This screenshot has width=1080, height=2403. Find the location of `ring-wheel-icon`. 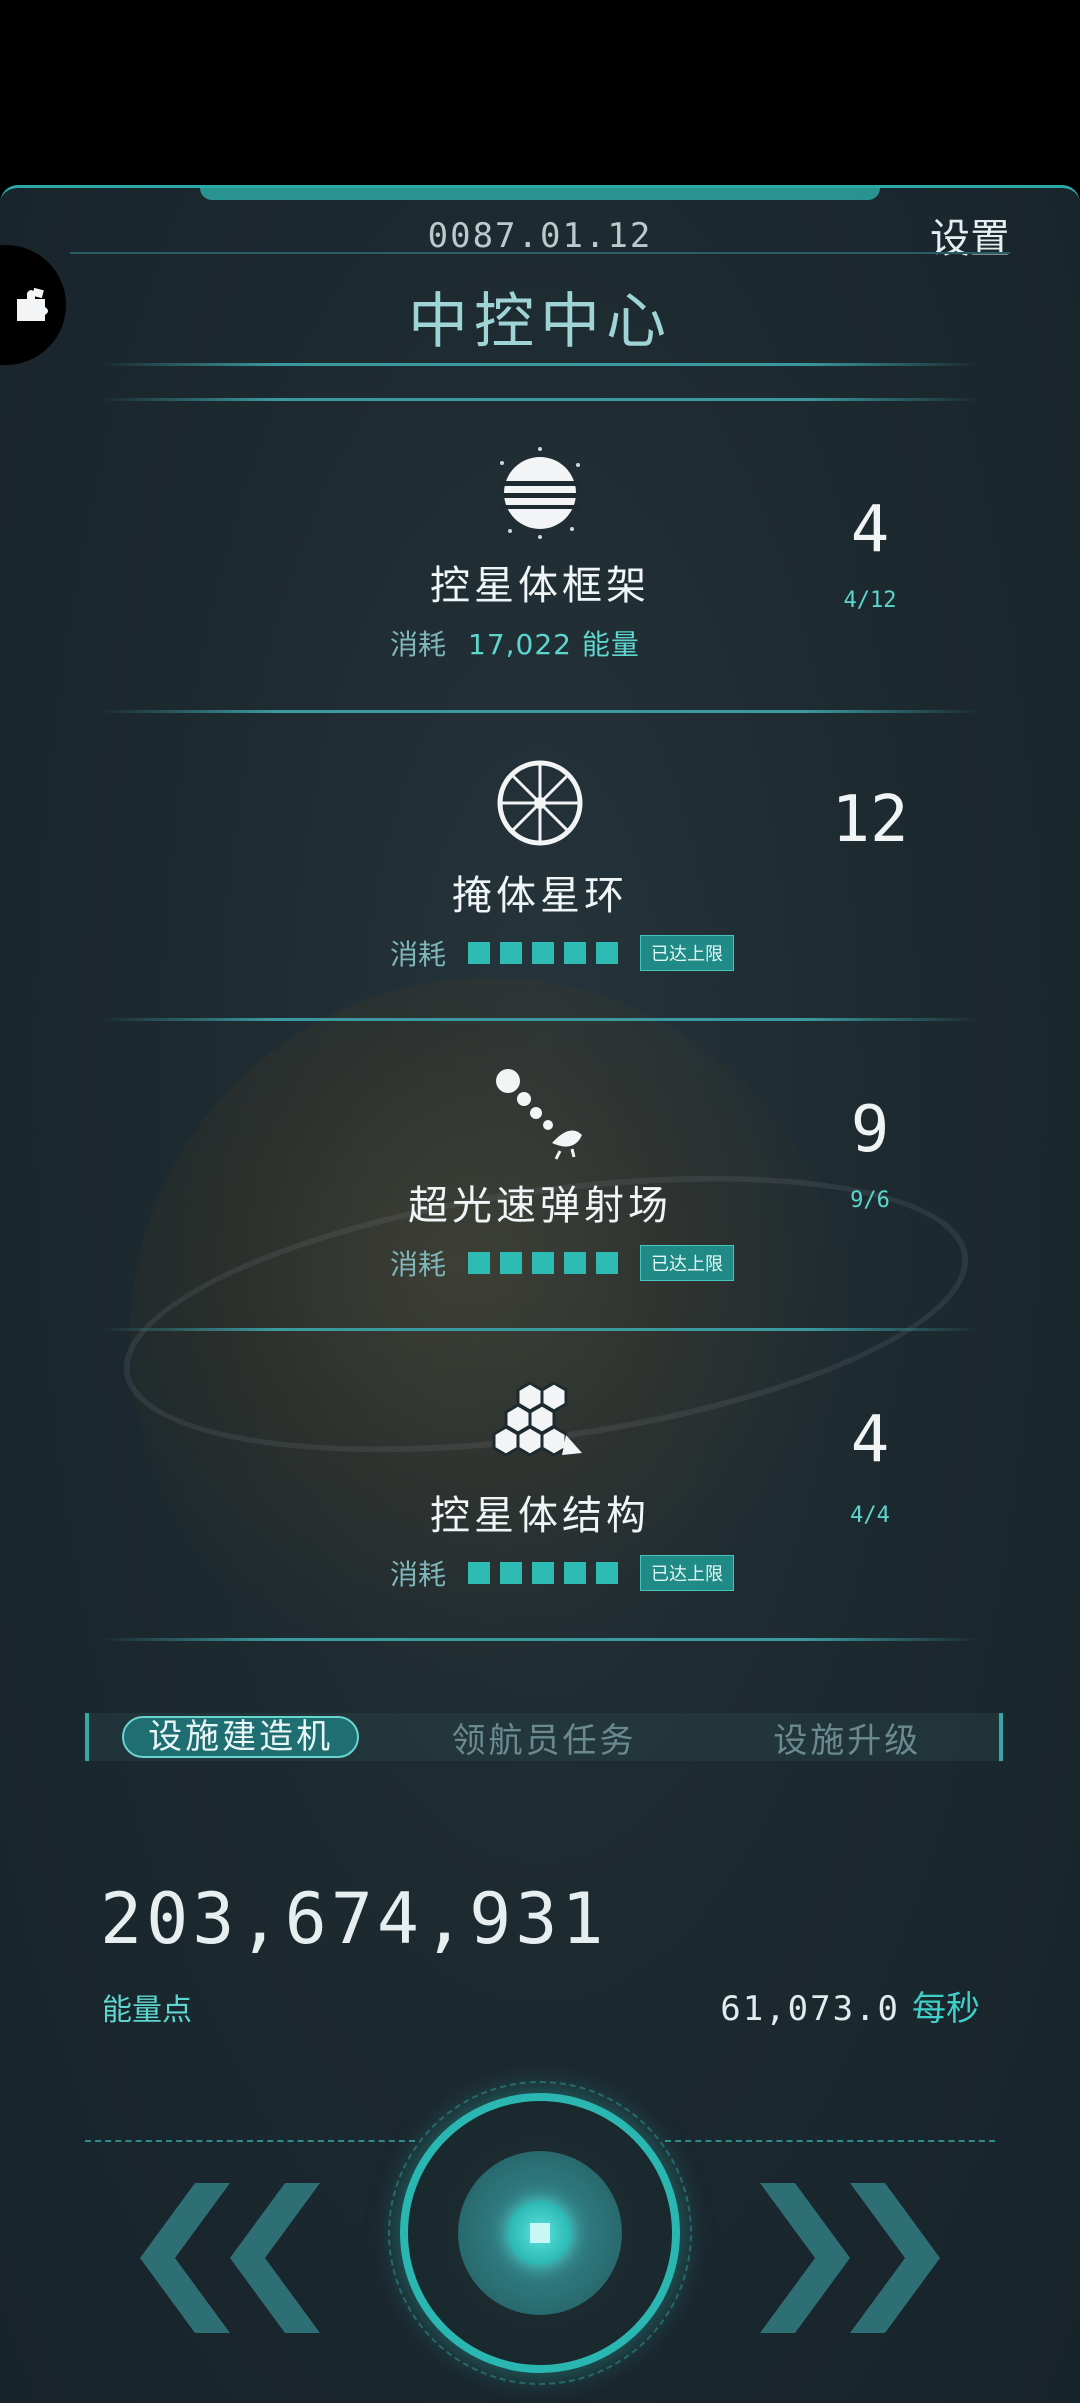

ring-wheel-icon is located at coordinates (540, 803).